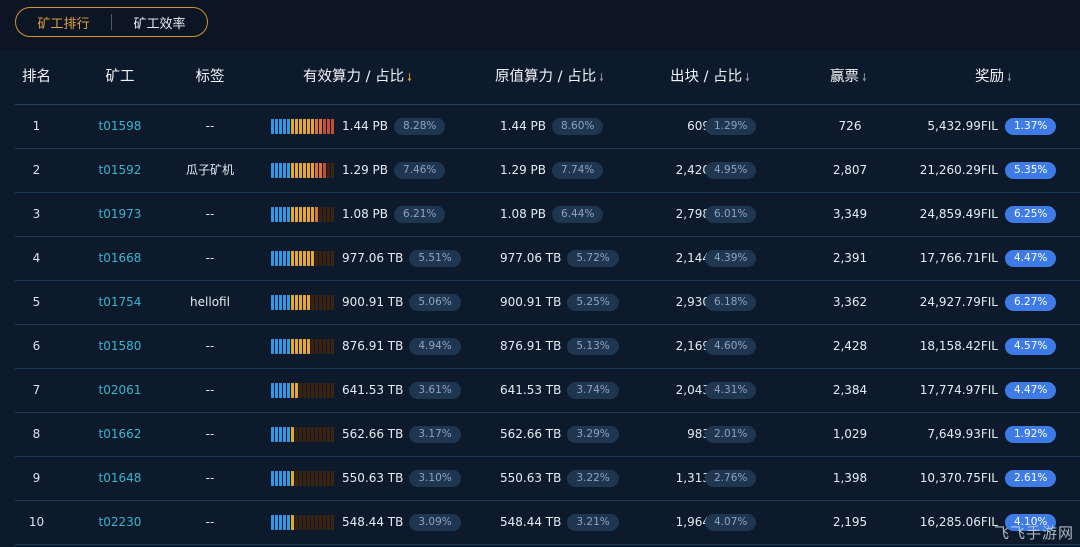  Describe the element at coordinates (848, 77) in the screenshot. I see `header-tickets: 赢票 🠗` at that location.